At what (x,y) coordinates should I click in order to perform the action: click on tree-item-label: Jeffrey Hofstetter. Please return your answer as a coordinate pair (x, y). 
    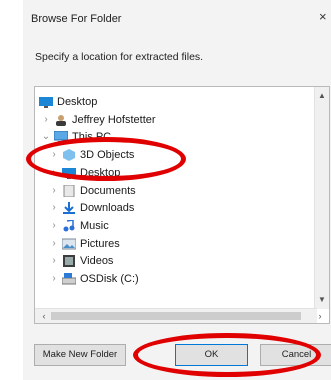
    Looking at the image, I should click on (114, 119).